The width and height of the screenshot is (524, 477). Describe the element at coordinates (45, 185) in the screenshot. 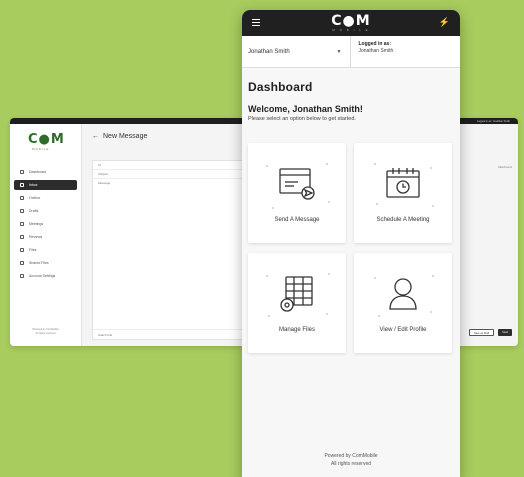

I see `sidebar-item-inbox: Inbox` at that location.